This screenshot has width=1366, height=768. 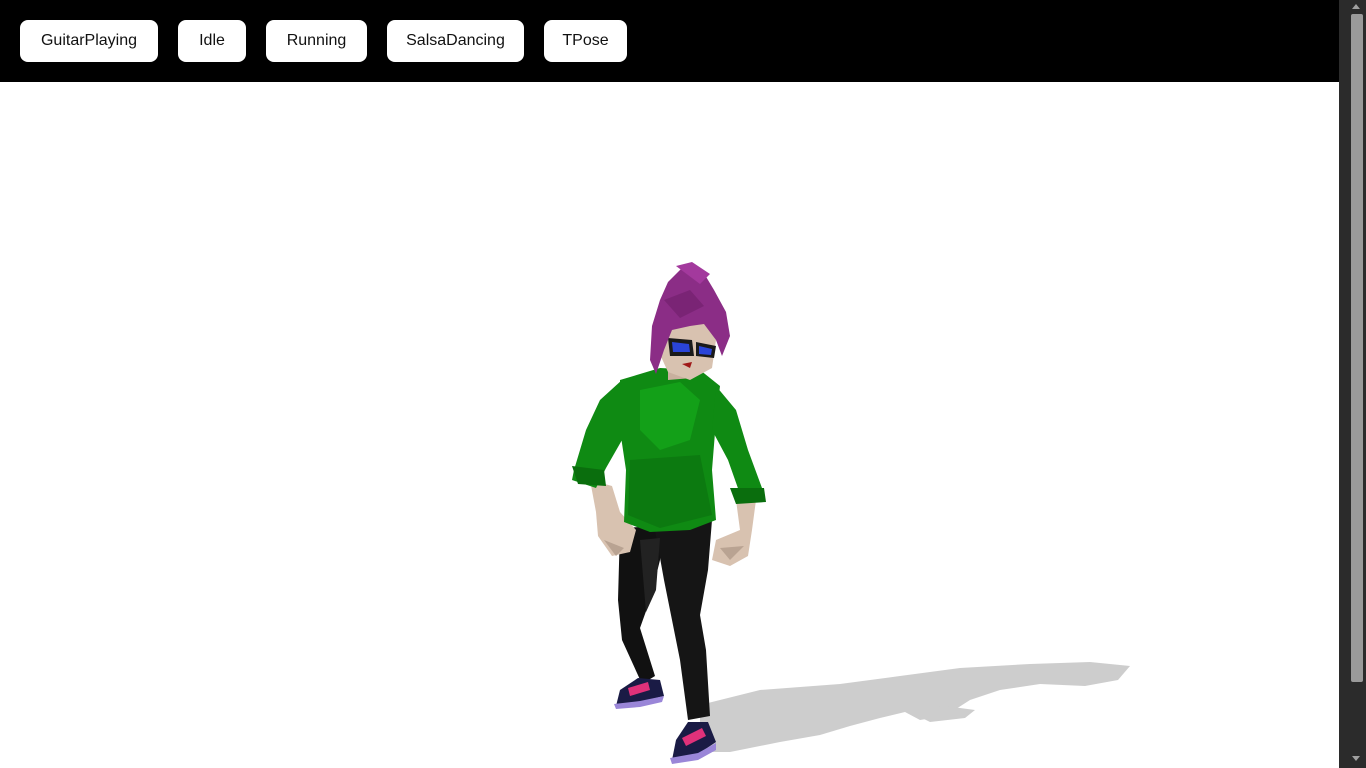 I want to click on right-sleeve, so click(x=737, y=440).